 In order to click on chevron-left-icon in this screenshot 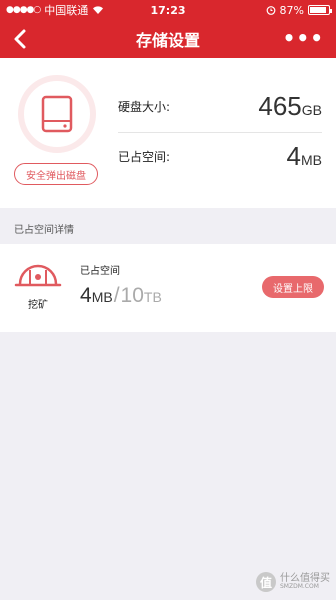, I will do `click(21, 39)`.